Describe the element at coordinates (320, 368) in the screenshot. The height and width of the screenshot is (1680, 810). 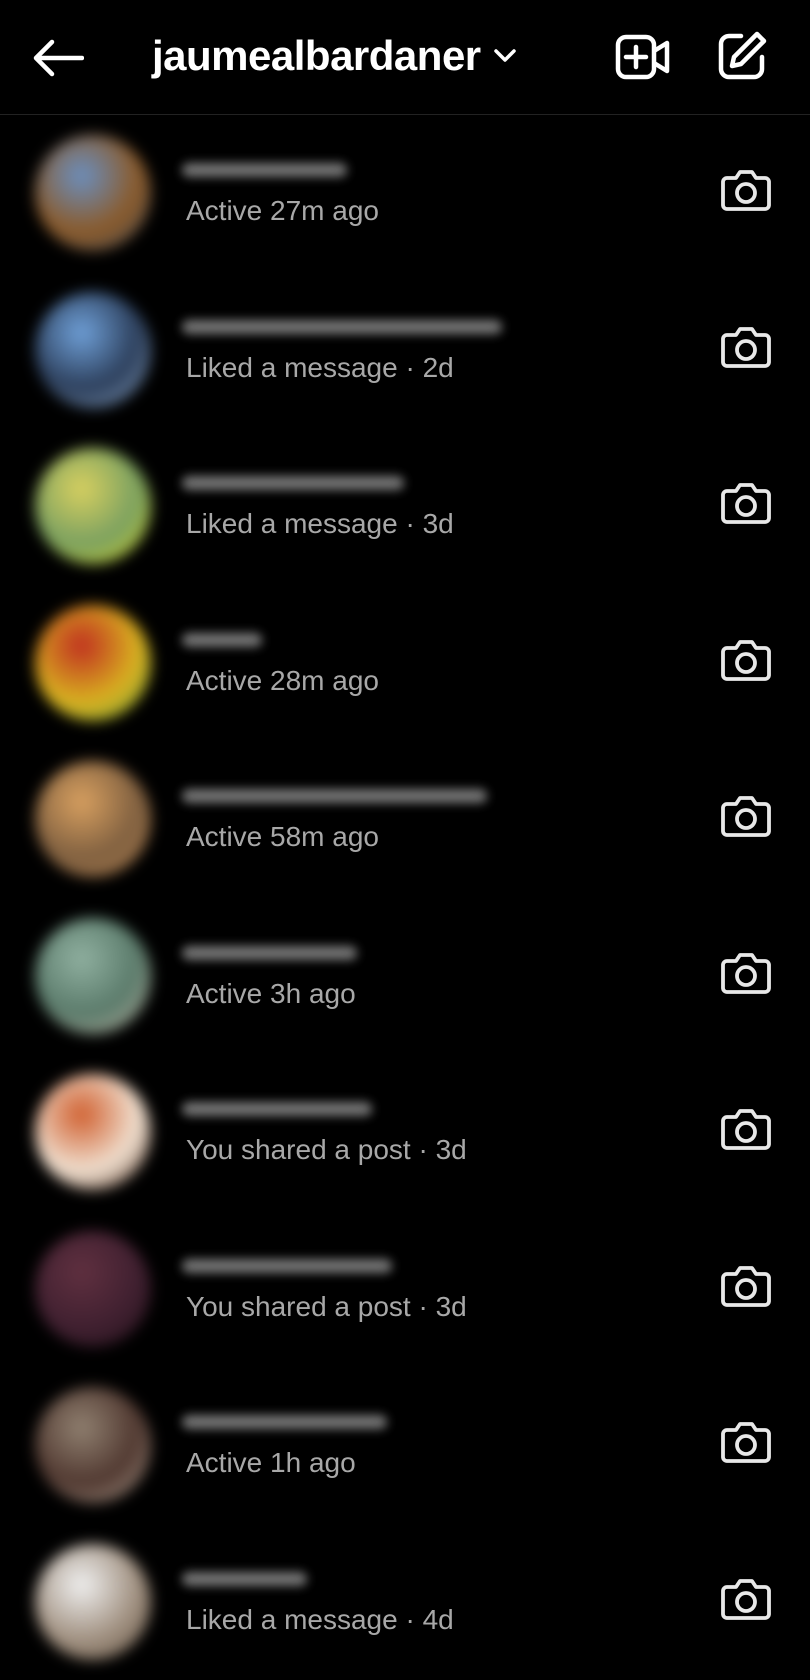
I see `conversation-status: Liked a message · 2d` at that location.